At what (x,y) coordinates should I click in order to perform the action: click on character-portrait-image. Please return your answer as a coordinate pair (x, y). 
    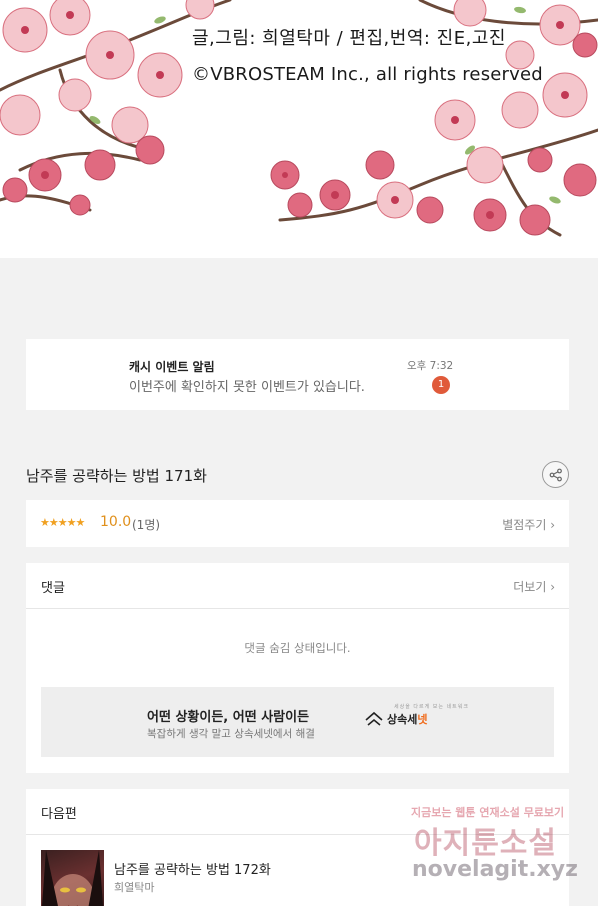
    Looking at the image, I should click on (72, 878).